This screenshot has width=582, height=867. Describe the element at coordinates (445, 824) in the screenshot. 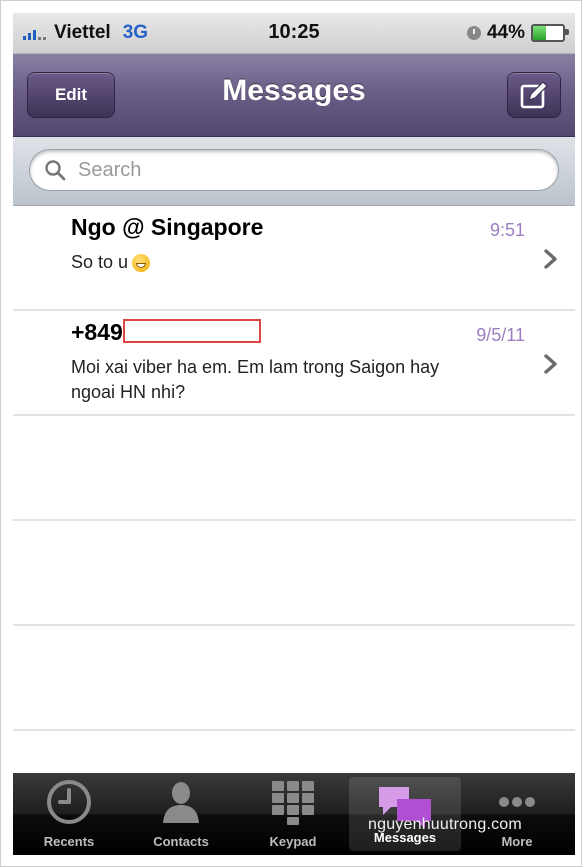

I see `watermark-text: nguyenhuutrong.com` at that location.